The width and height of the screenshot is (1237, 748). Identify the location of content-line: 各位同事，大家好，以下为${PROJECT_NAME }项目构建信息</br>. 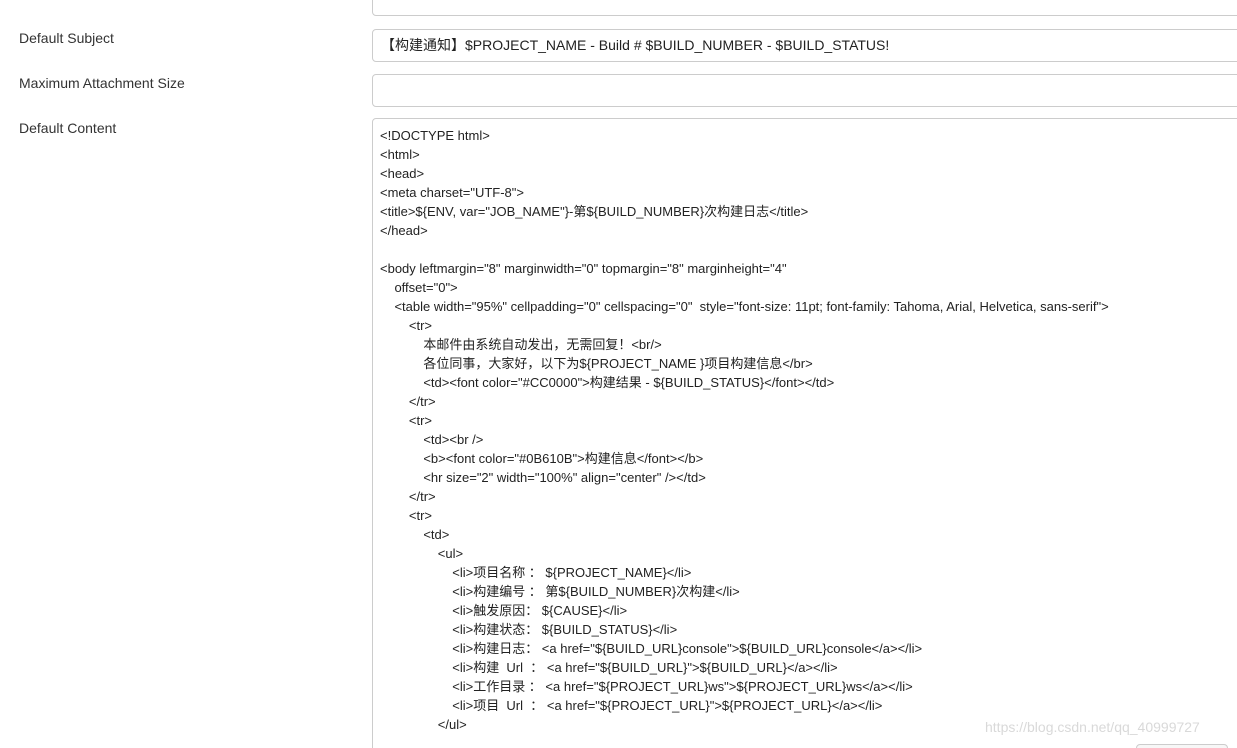
(596, 363).